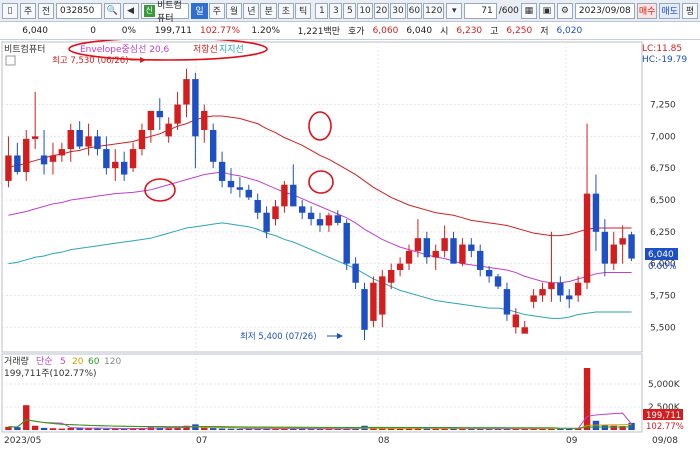  Describe the element at coordinates (663, 169) in the screenshot. I see `price-tick-label: 6,750` at that location.